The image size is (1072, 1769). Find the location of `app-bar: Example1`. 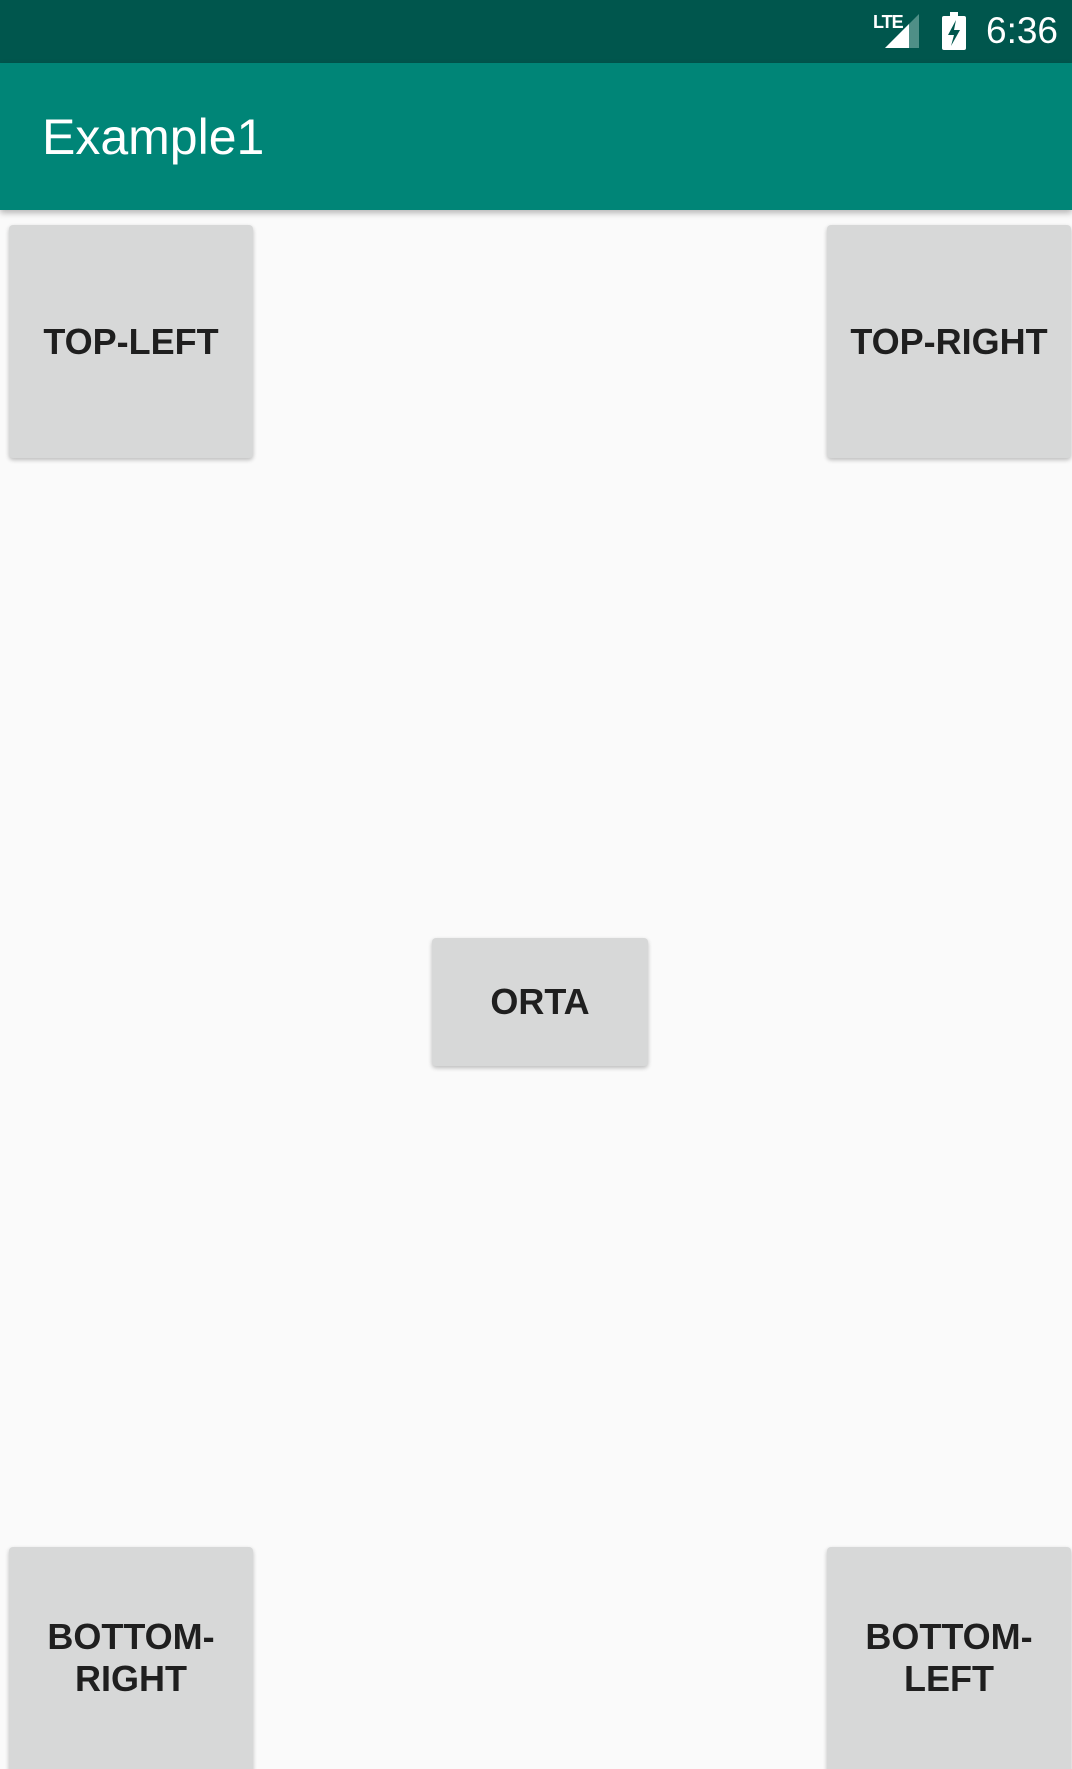

app-bar: Example1 is located at coordinates (536, 136).